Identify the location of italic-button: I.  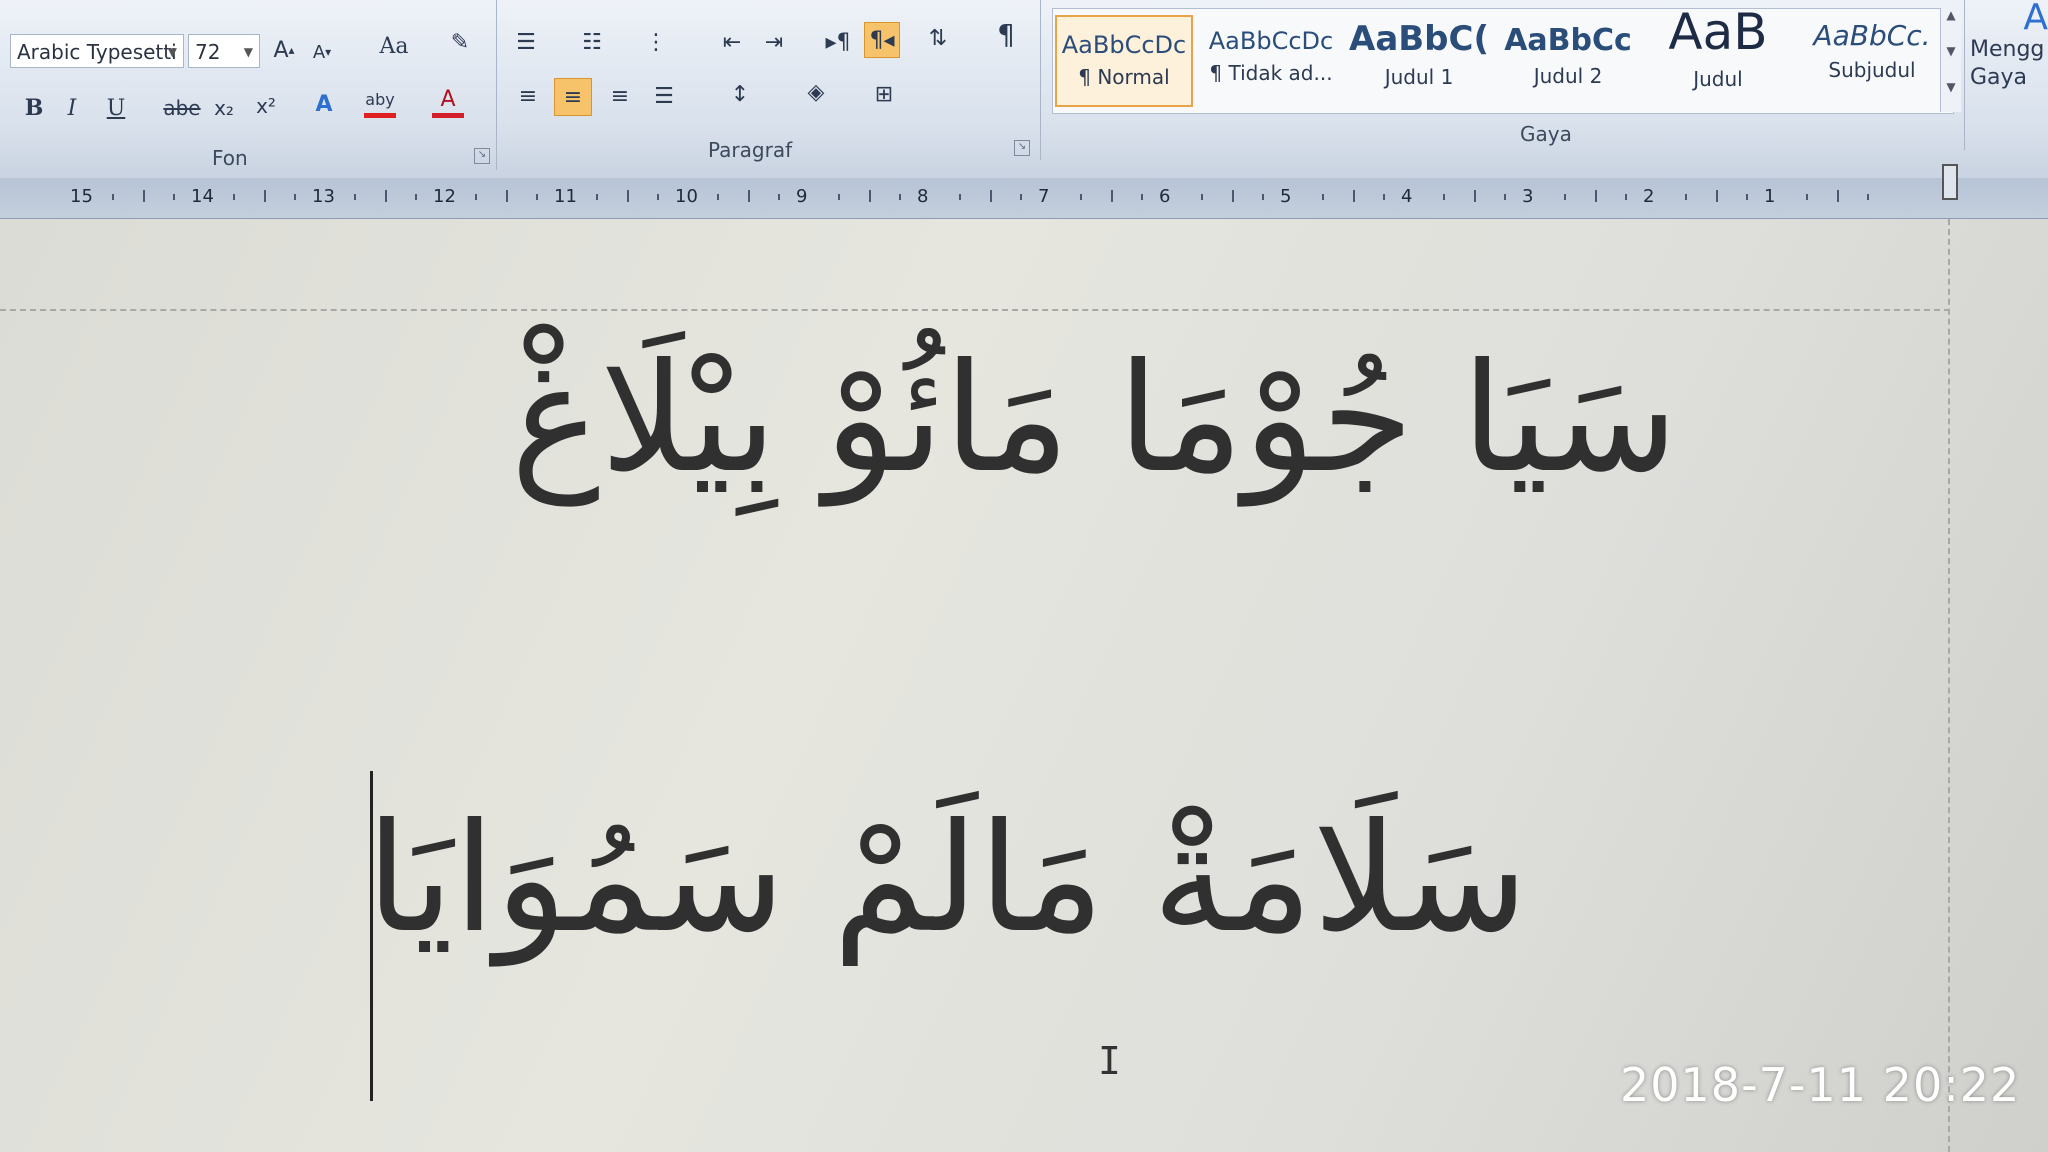
(72, 108).